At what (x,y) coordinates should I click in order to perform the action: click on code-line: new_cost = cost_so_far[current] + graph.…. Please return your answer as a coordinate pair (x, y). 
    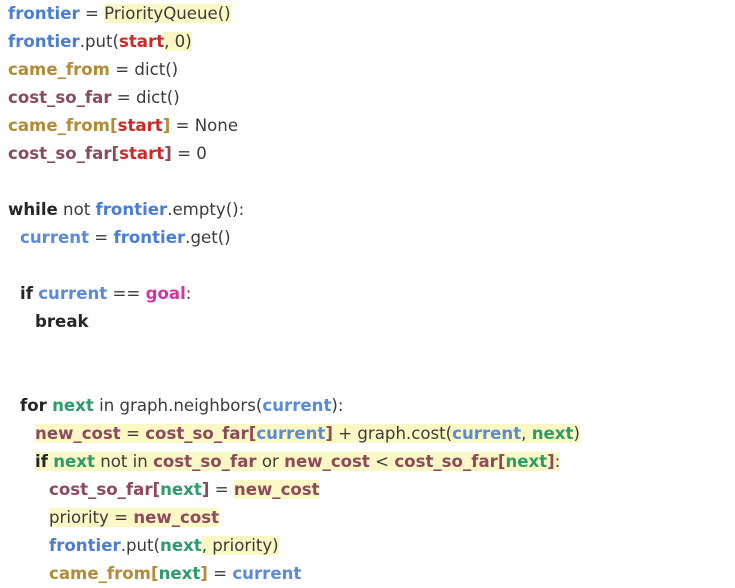
    Looking at the image, I should click on (369, 434).